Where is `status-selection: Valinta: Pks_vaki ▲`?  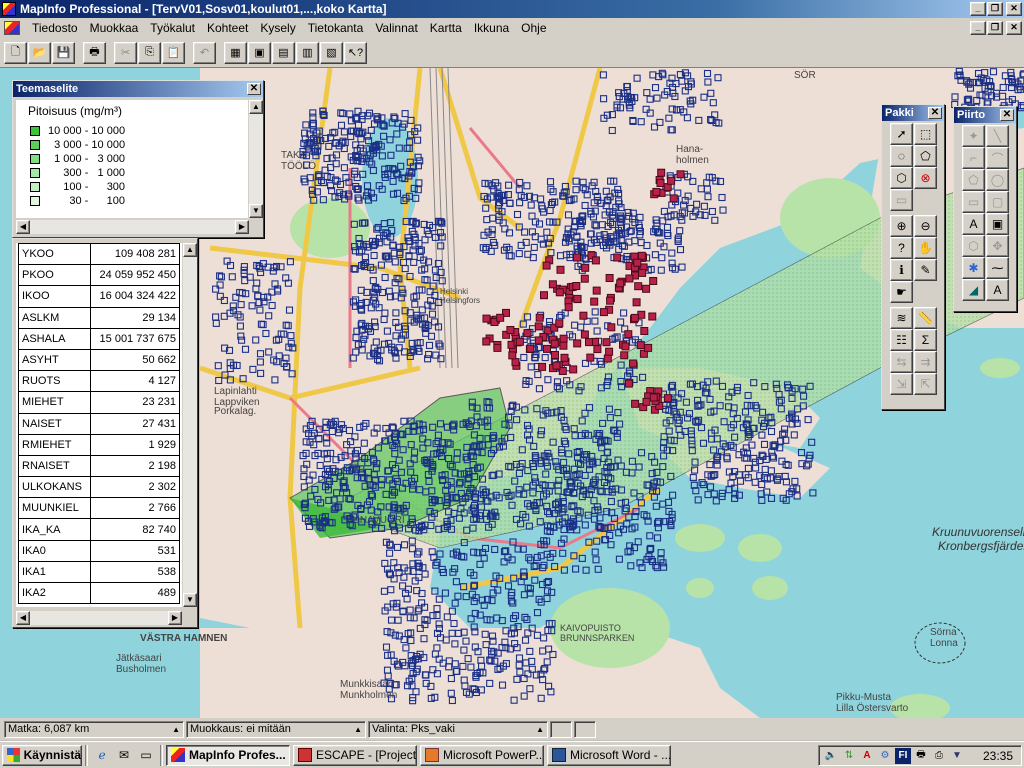 status-selection: Valinta: Pks_vaki ▲ is located at coordinates (458, 729).